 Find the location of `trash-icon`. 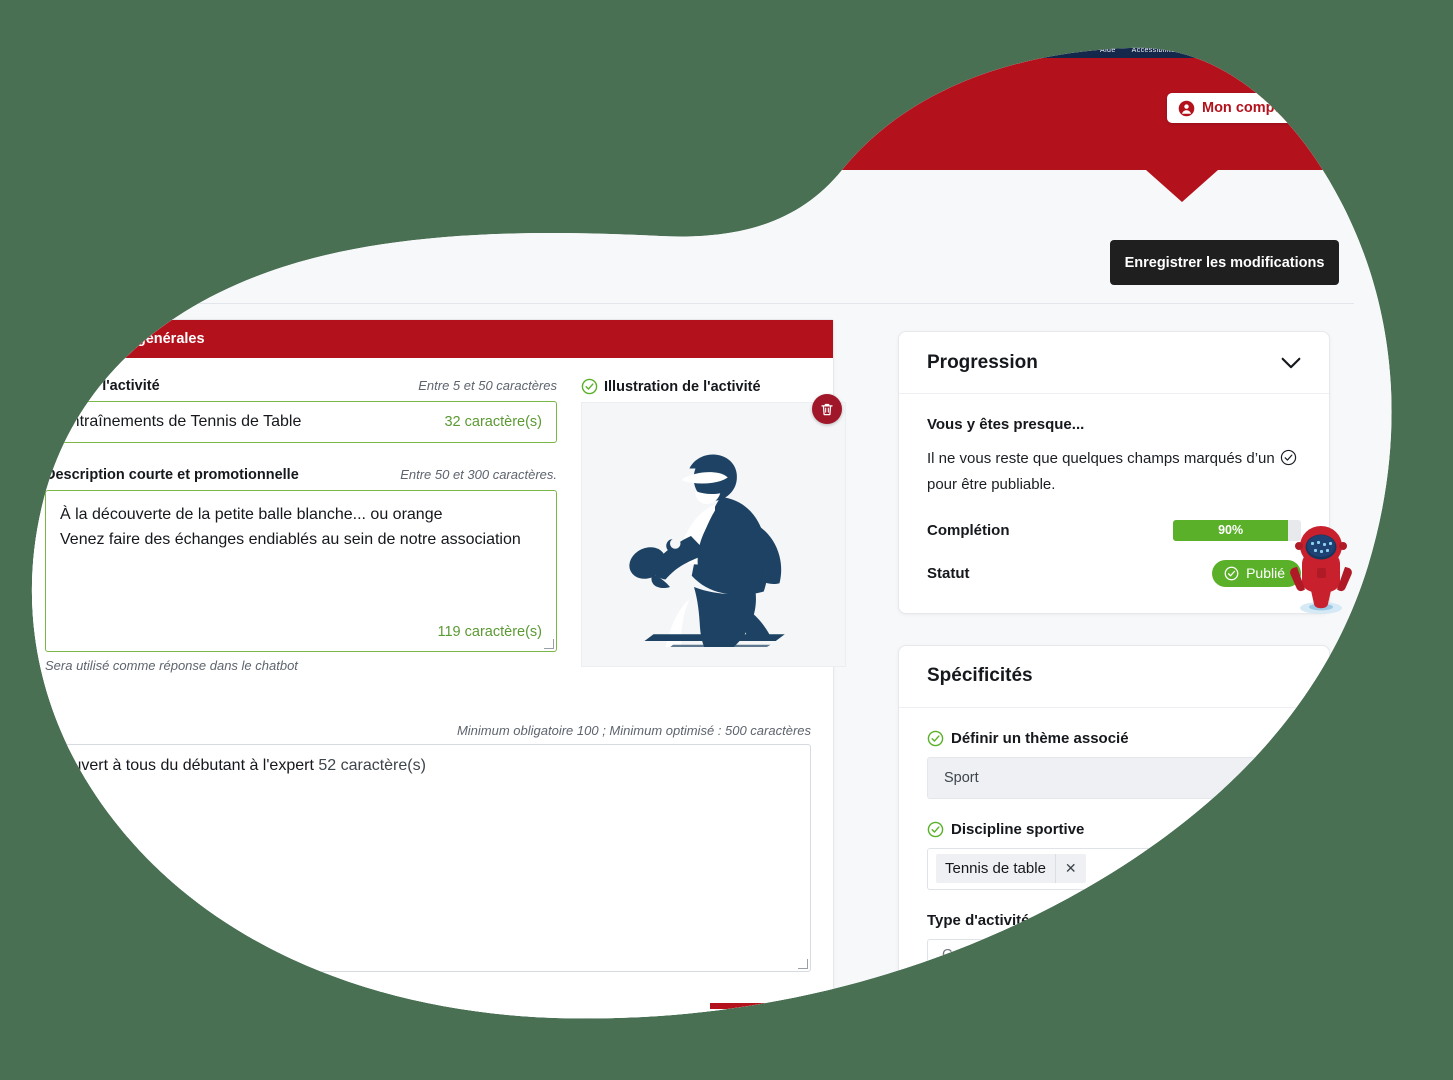

trash-icon is located at coordinates (827, 409).